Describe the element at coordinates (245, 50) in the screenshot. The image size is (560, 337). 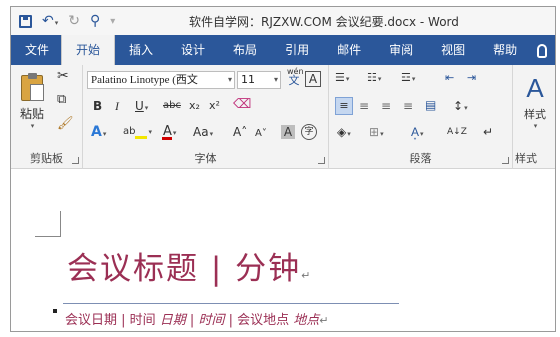
I see `tab-layout: 布局` at that location.